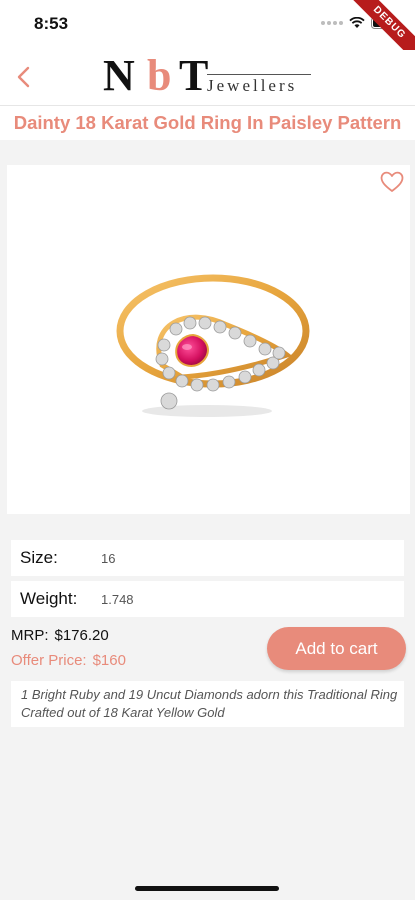 This screenshot has width=415, height=900. Describe the element at coordinates (357, 22) in the screenshot. I see `wifi-icon` at that location.